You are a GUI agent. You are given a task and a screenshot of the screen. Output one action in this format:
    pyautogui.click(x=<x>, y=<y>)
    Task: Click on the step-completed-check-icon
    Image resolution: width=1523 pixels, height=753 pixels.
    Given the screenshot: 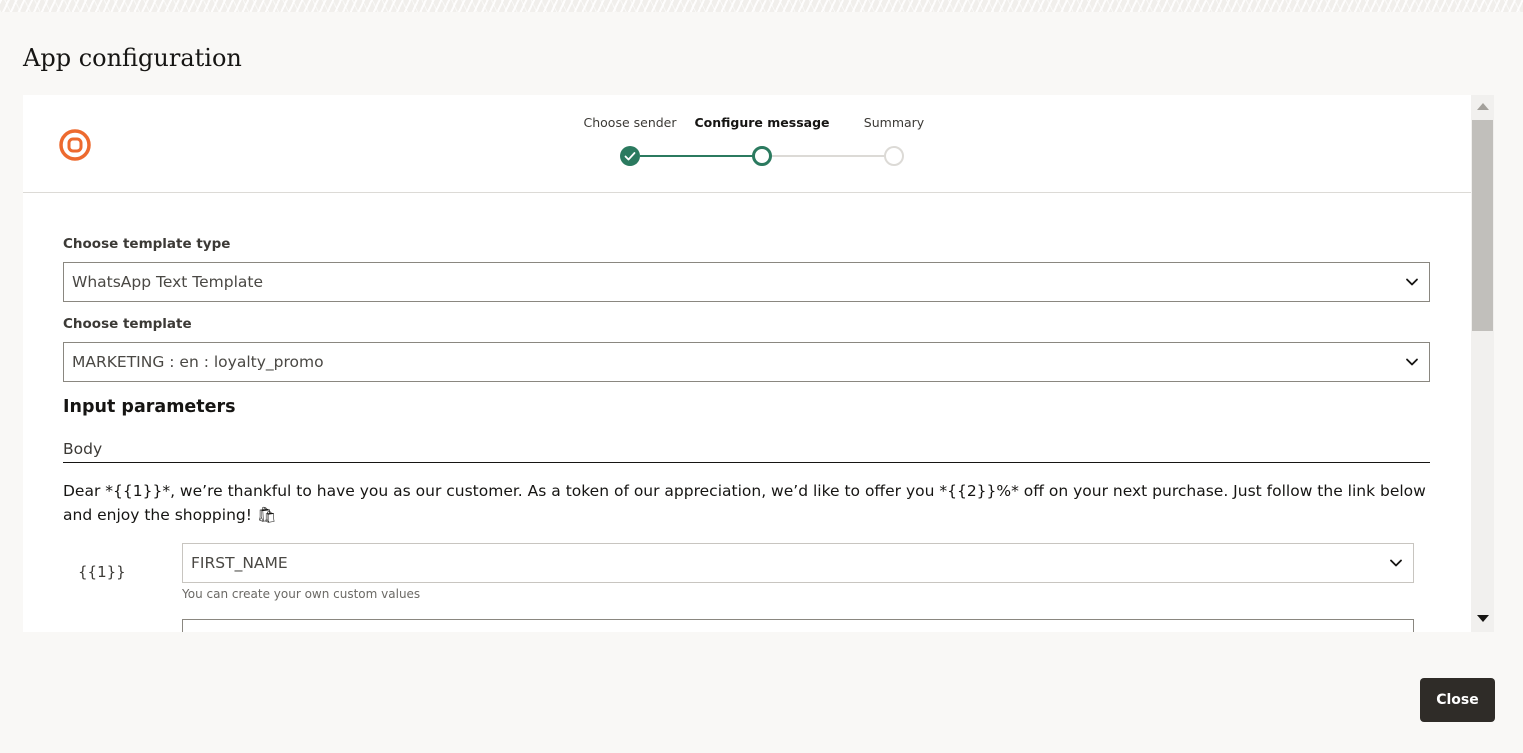 What is the action you would take?
    pyautogui.click(x=630, y=156)
    